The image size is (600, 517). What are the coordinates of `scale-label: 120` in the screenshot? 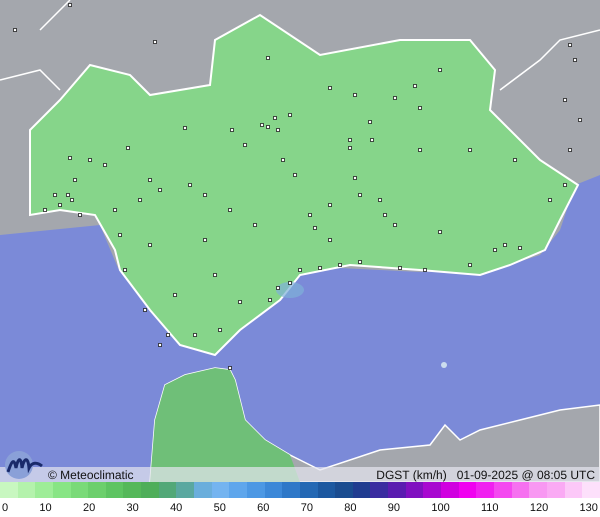 It's located at (539, 508).